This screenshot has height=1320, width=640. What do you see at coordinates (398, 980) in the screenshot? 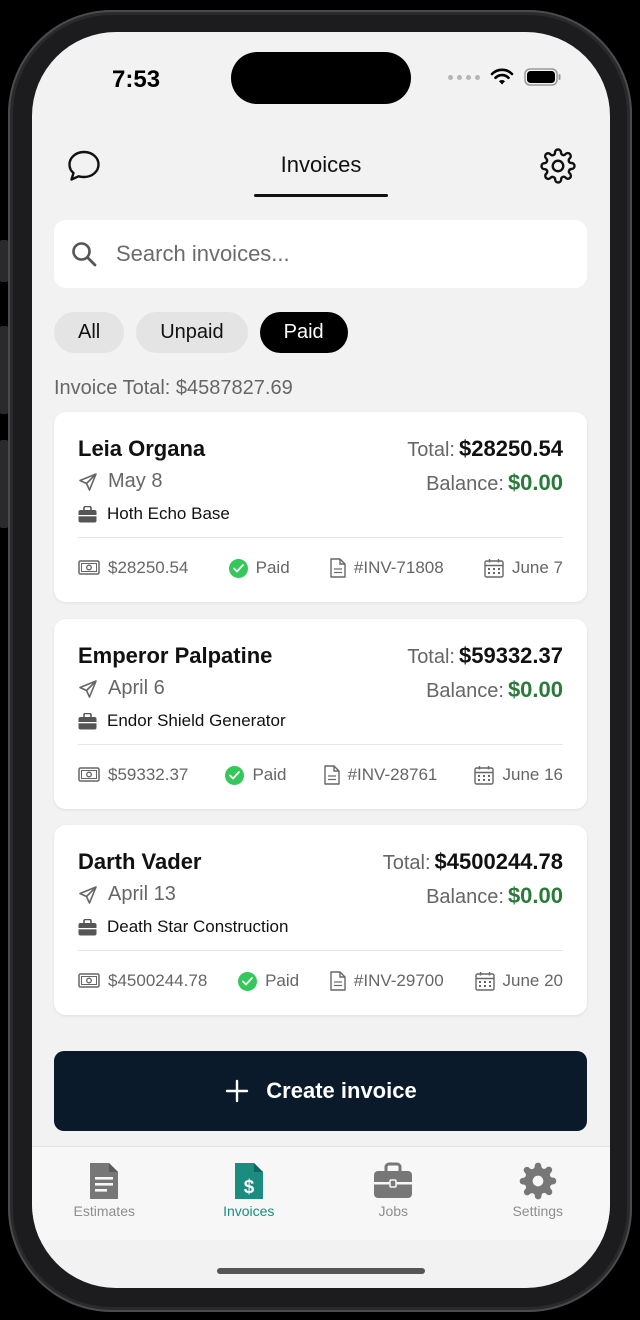
I see `invoice-number-text: #INV-29700` at bounding box center [398, 980].